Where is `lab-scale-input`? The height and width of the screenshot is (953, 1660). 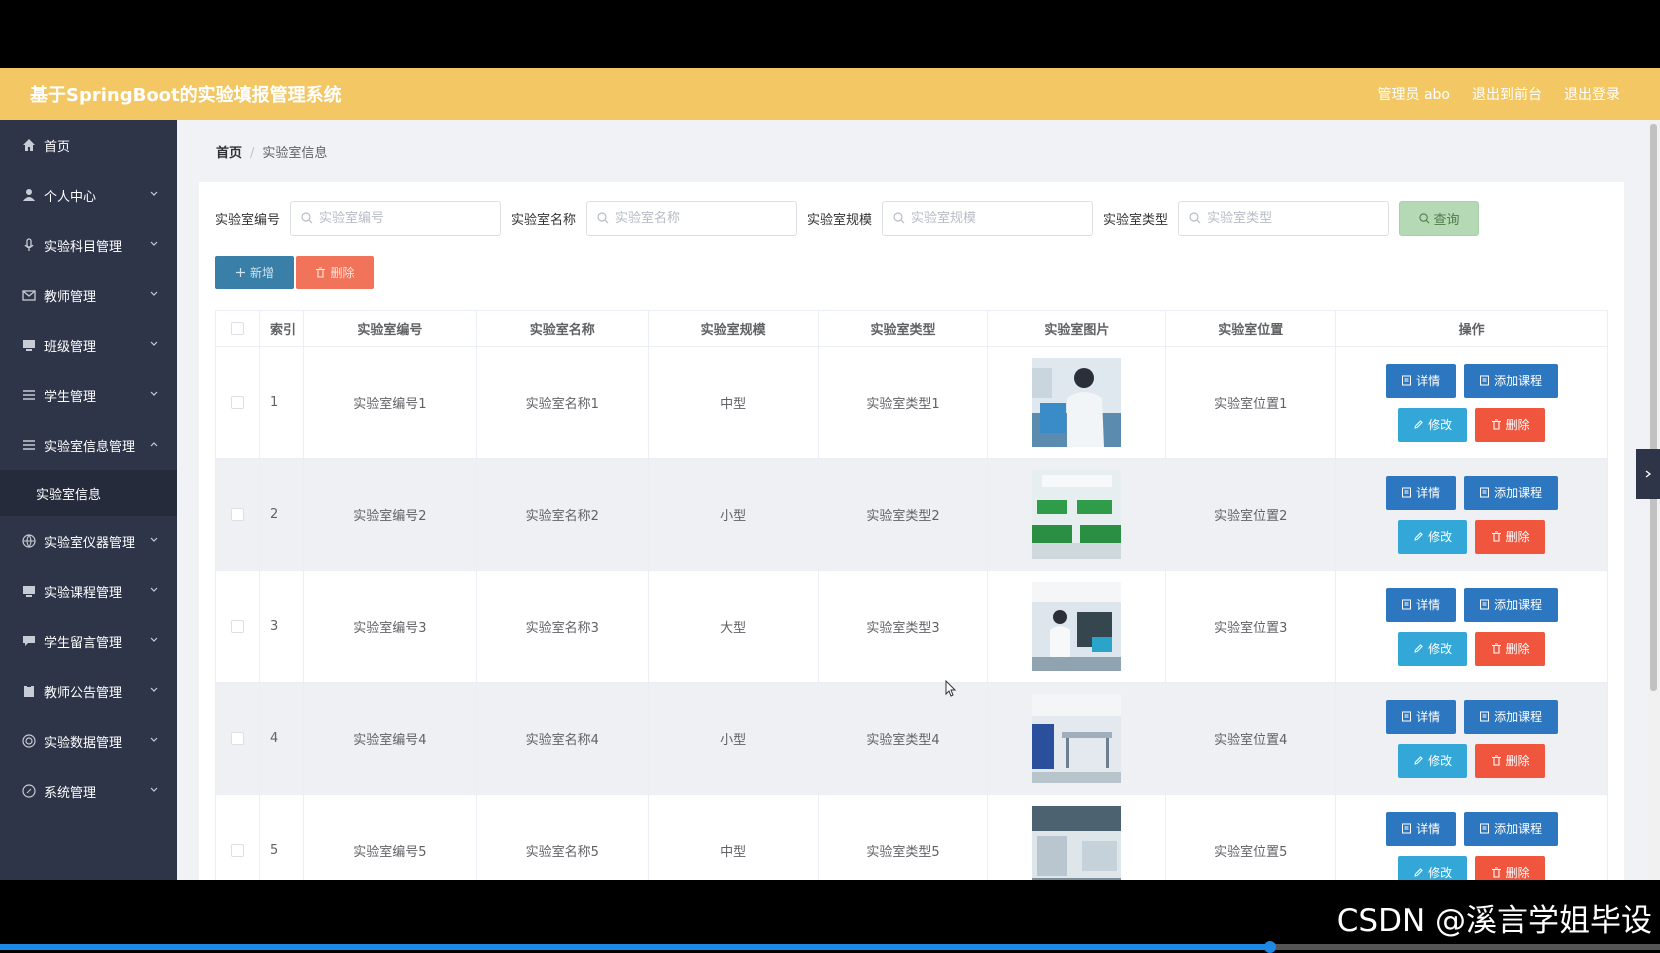
lab-scale-input is located at coordinates (996, 218).